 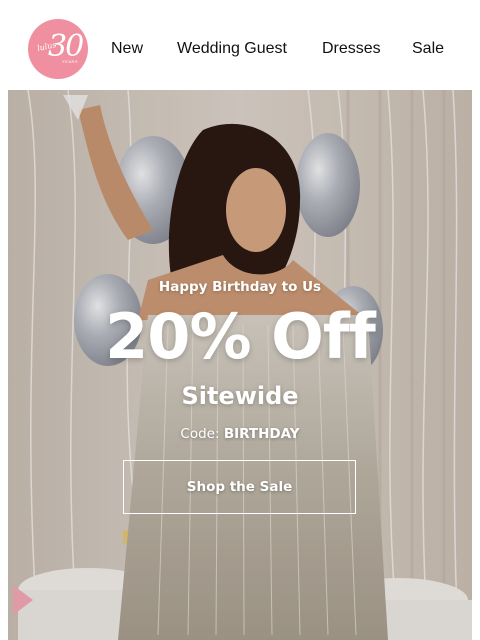 I want to click on main-nav: New Wedding Guest Dresses Sale, so click(x=240, y=49).